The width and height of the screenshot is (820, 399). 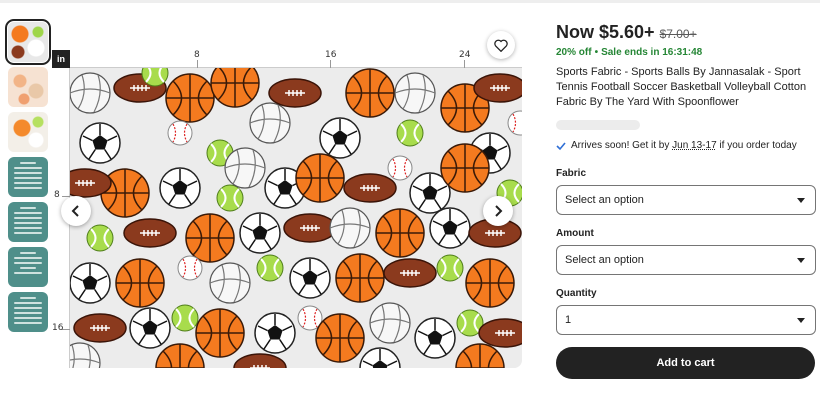 I want to click on ruler-top-tick-3: 24, so click(x=465, y=55).